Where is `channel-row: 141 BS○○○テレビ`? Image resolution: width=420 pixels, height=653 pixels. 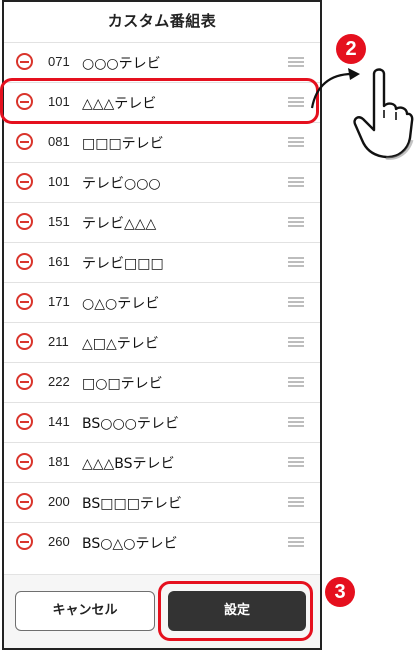 channel-row: 141 BS○○○テレビ is located at coordinates (162, 422).